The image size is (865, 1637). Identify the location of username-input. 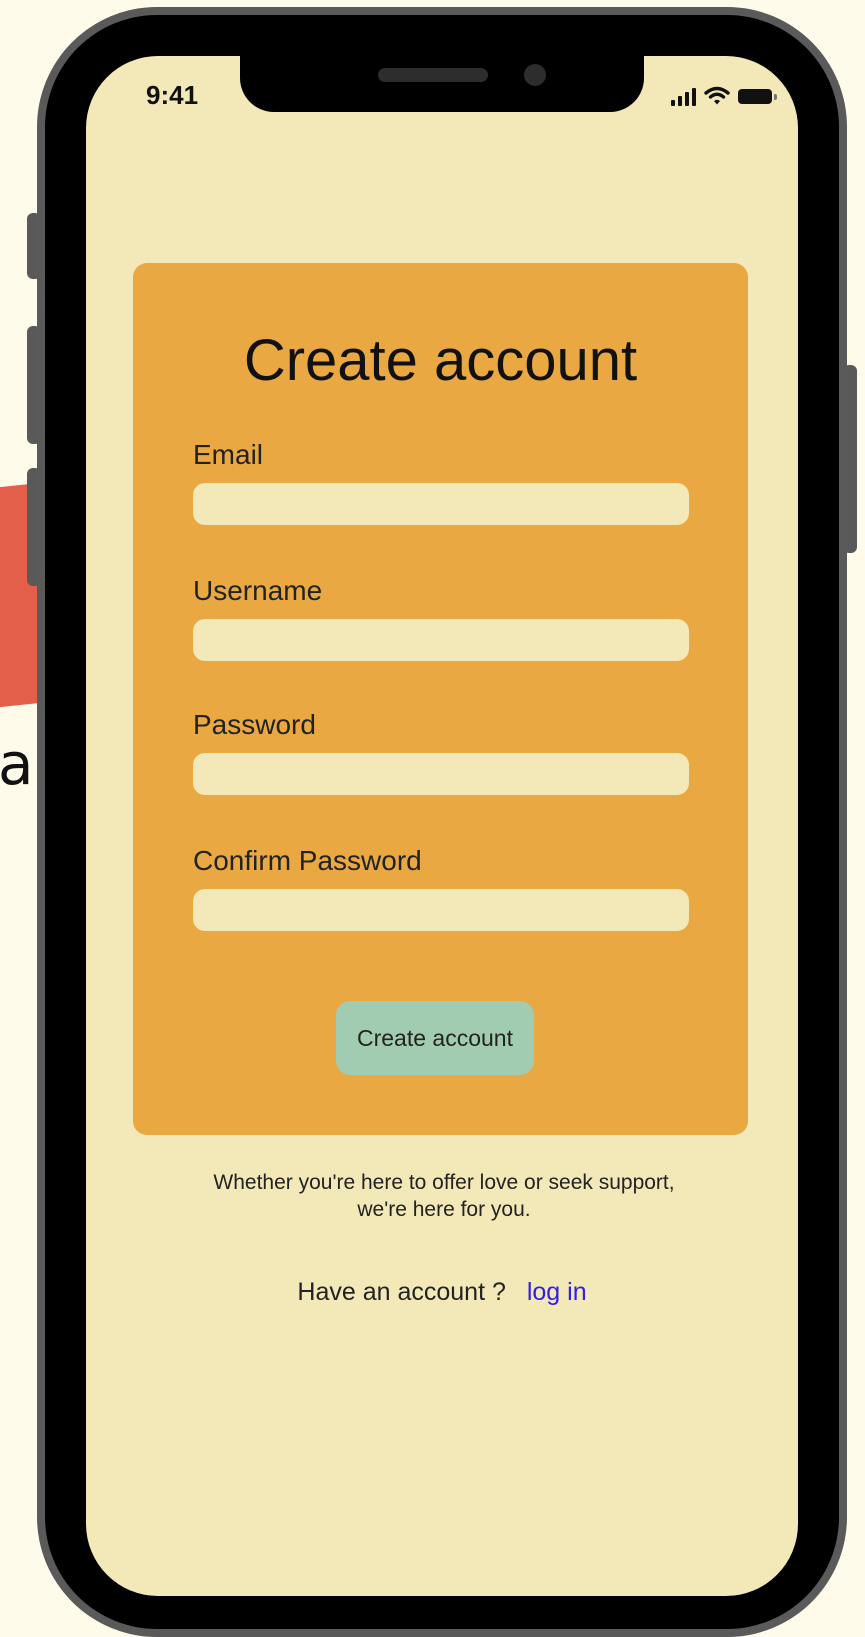
(441, 640).